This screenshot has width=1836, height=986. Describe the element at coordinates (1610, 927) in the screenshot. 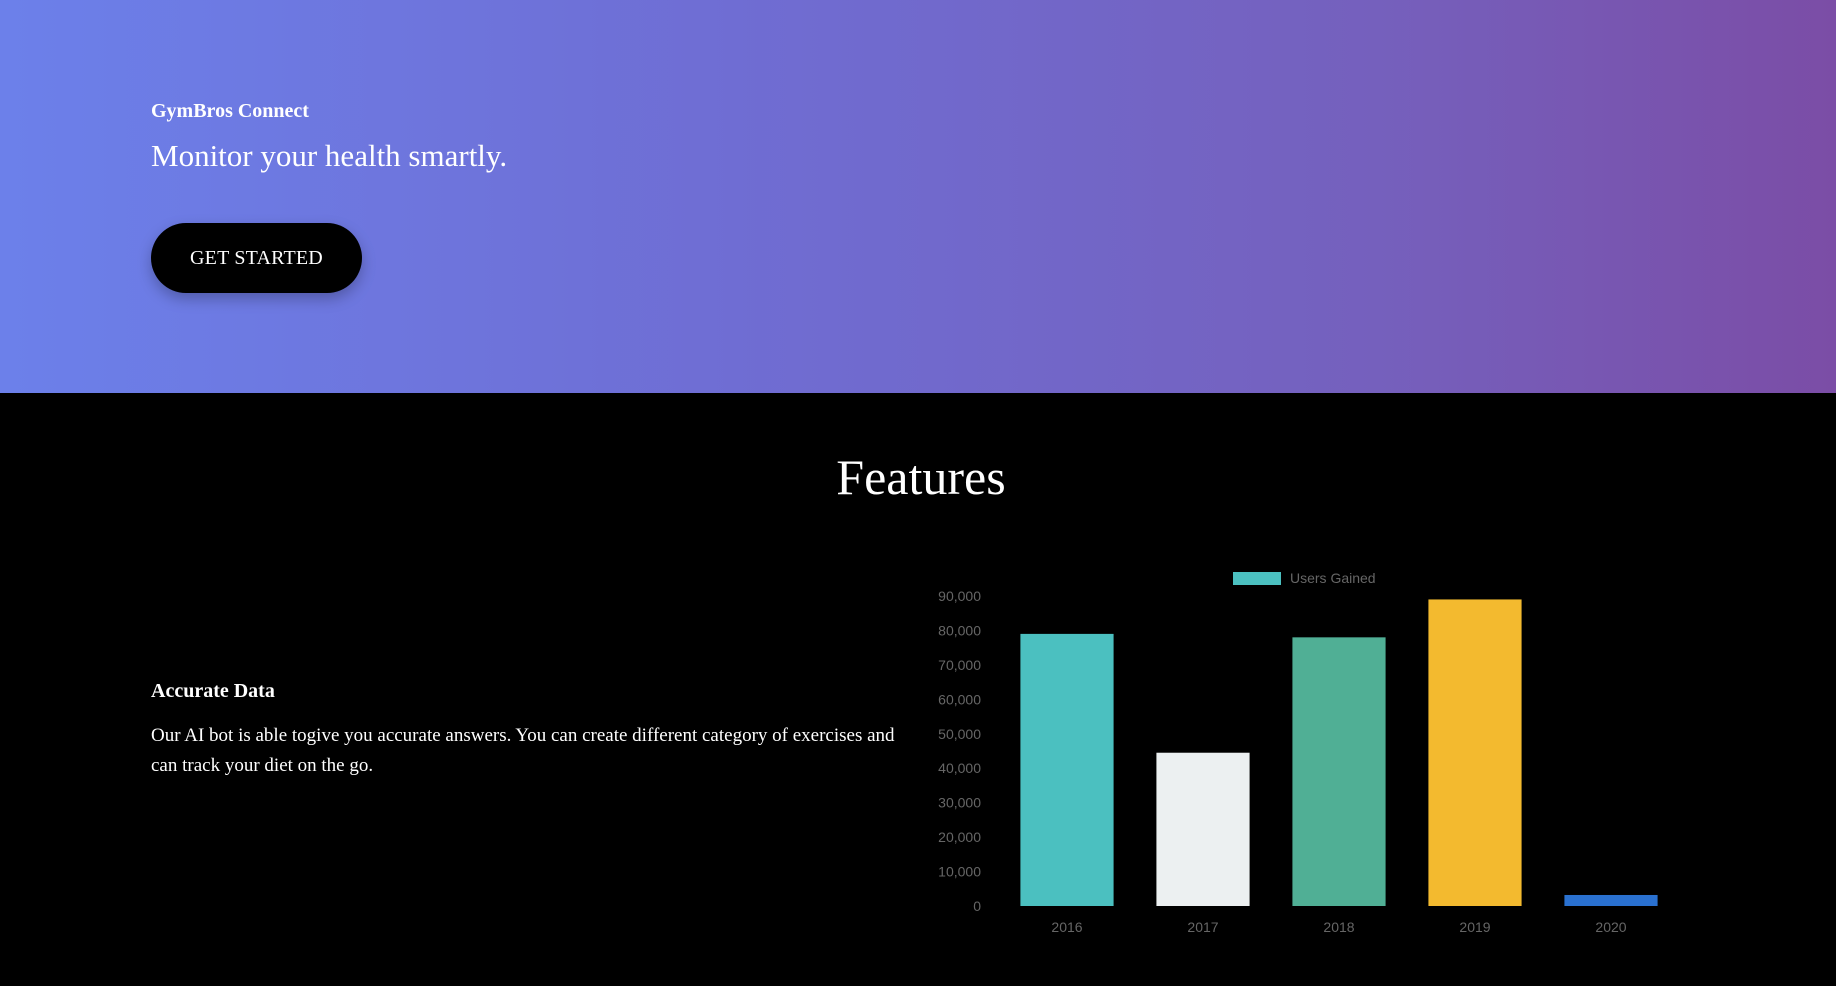

I see `x-tick-label: 2020` at that location.